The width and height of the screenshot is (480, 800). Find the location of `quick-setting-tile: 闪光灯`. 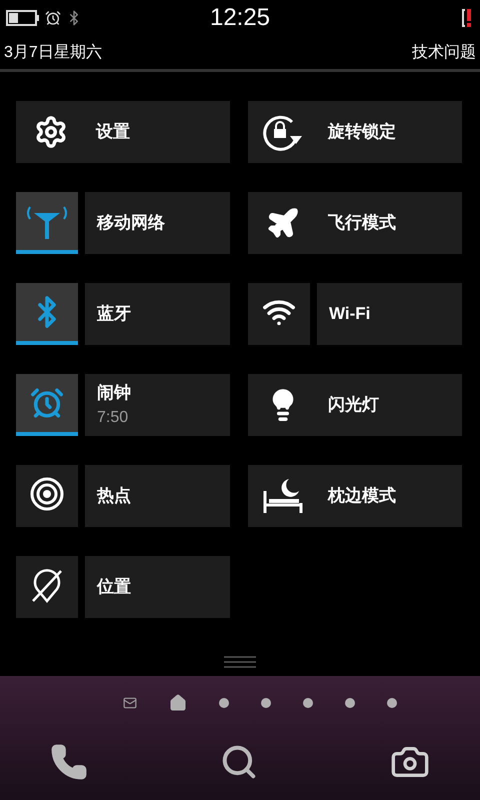

quick-setting-tile: 闪光灯 is located at coordinates (355, 405).